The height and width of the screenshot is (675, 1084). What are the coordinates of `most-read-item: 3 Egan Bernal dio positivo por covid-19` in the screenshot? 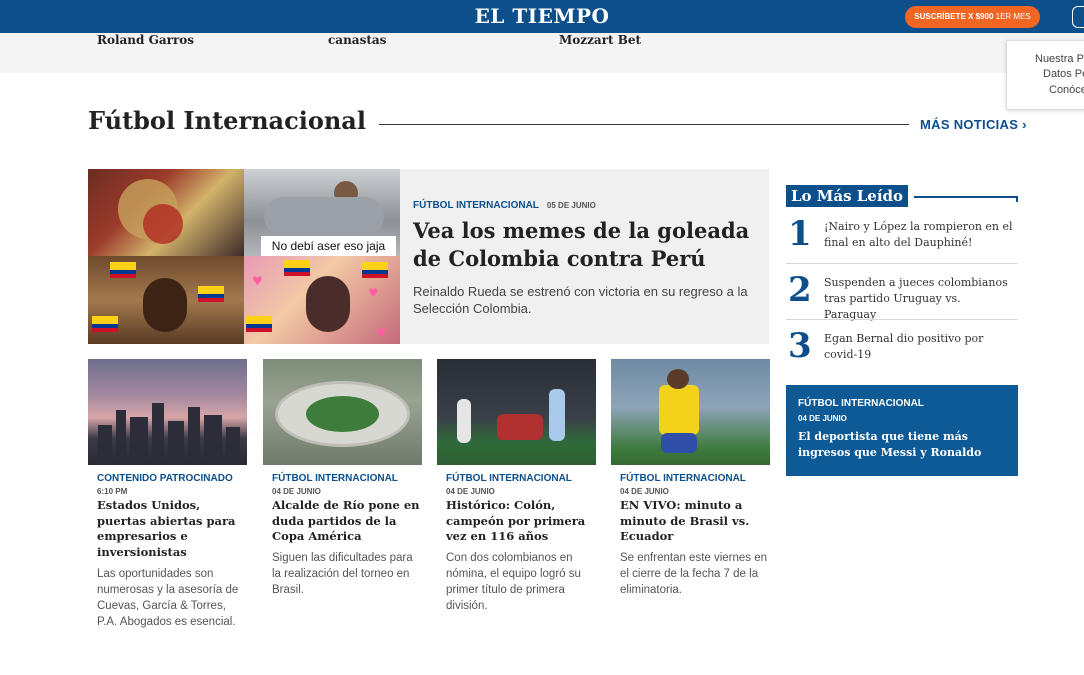 It's located at (902, 353).